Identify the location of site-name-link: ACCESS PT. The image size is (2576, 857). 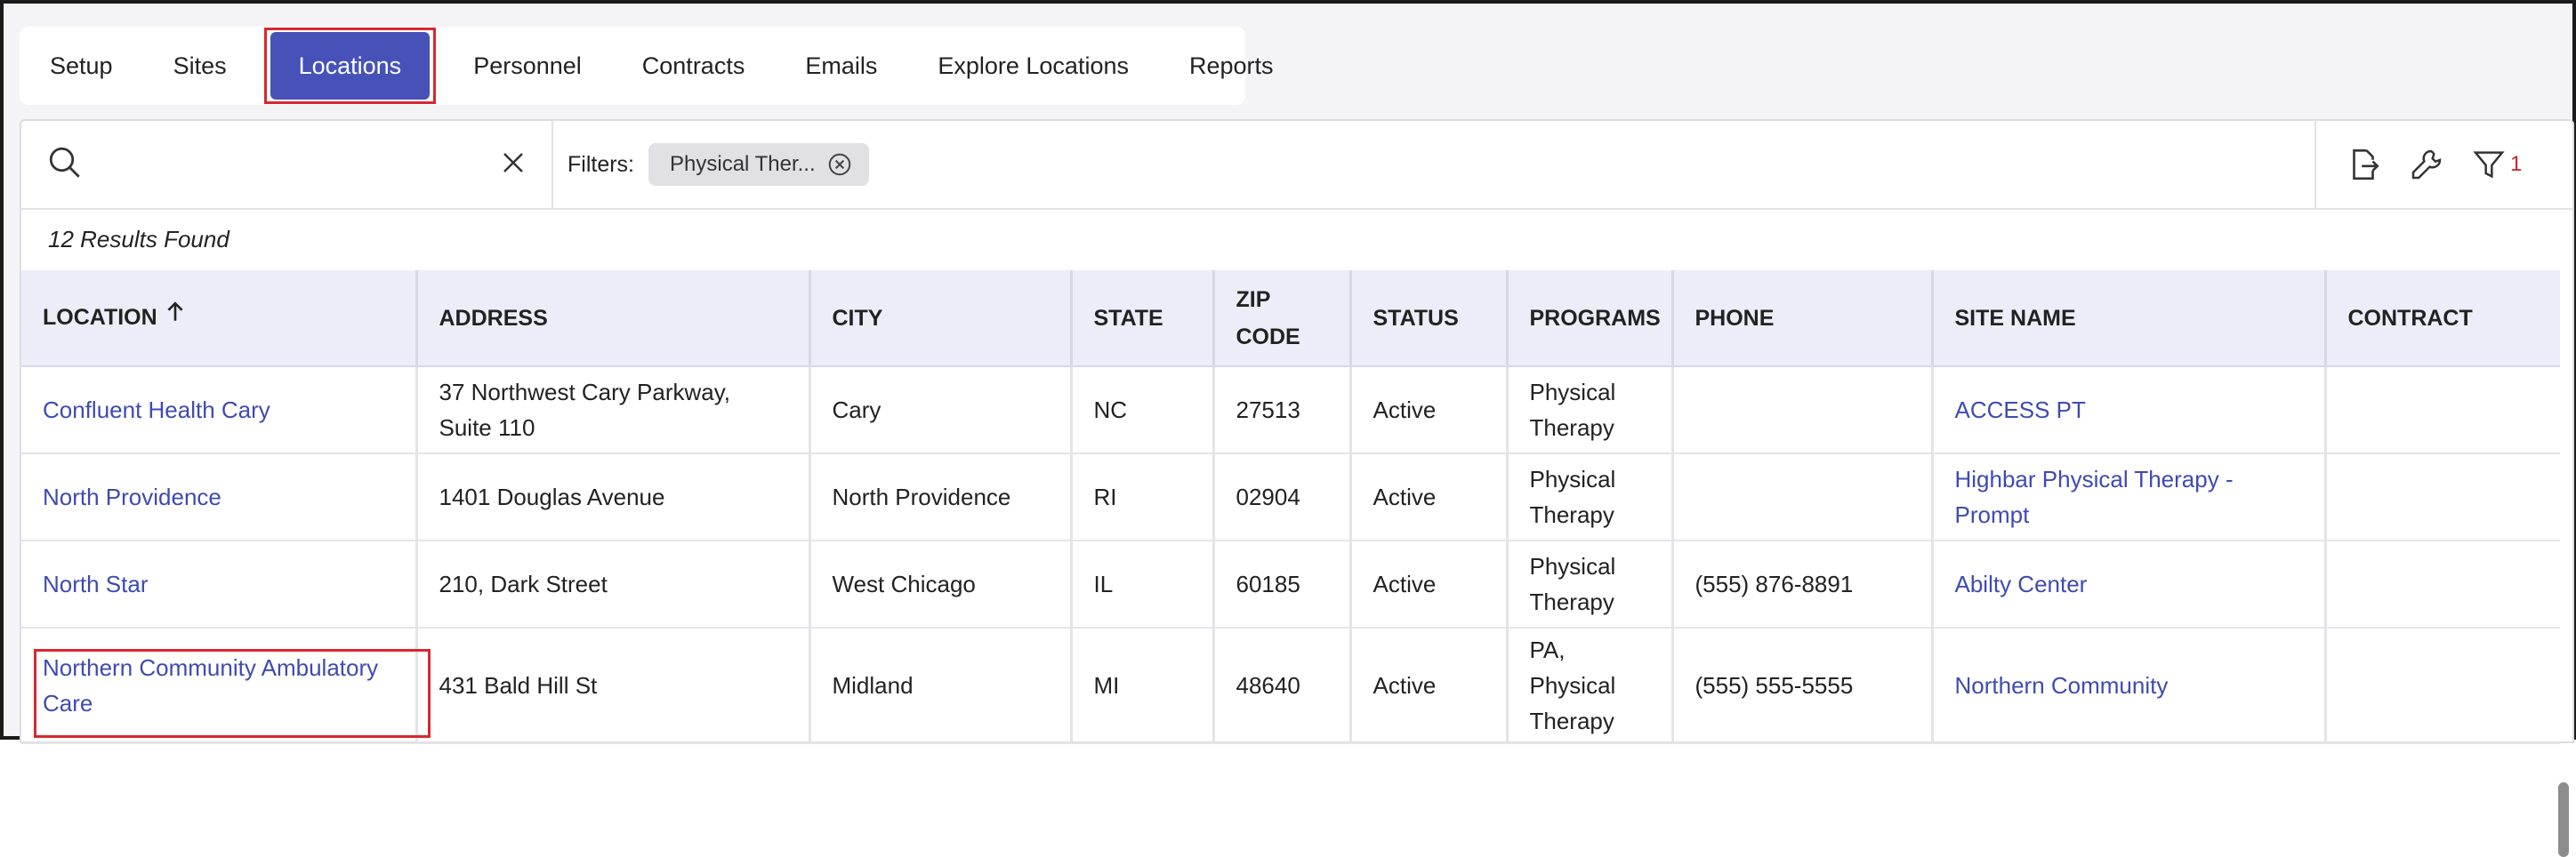
(2020, 409).